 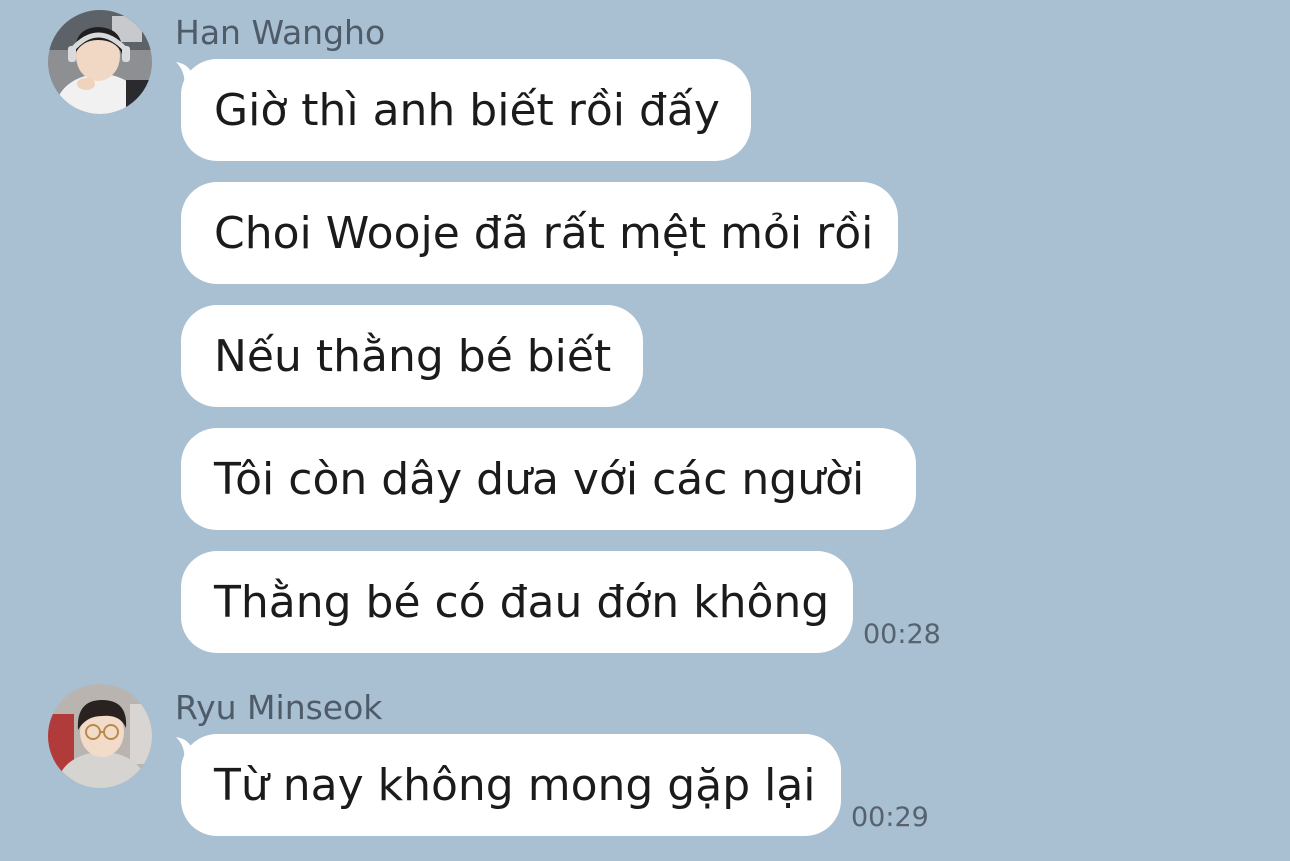 I want to click on avatar-ryu-minseok, so click(x=100, y=736).